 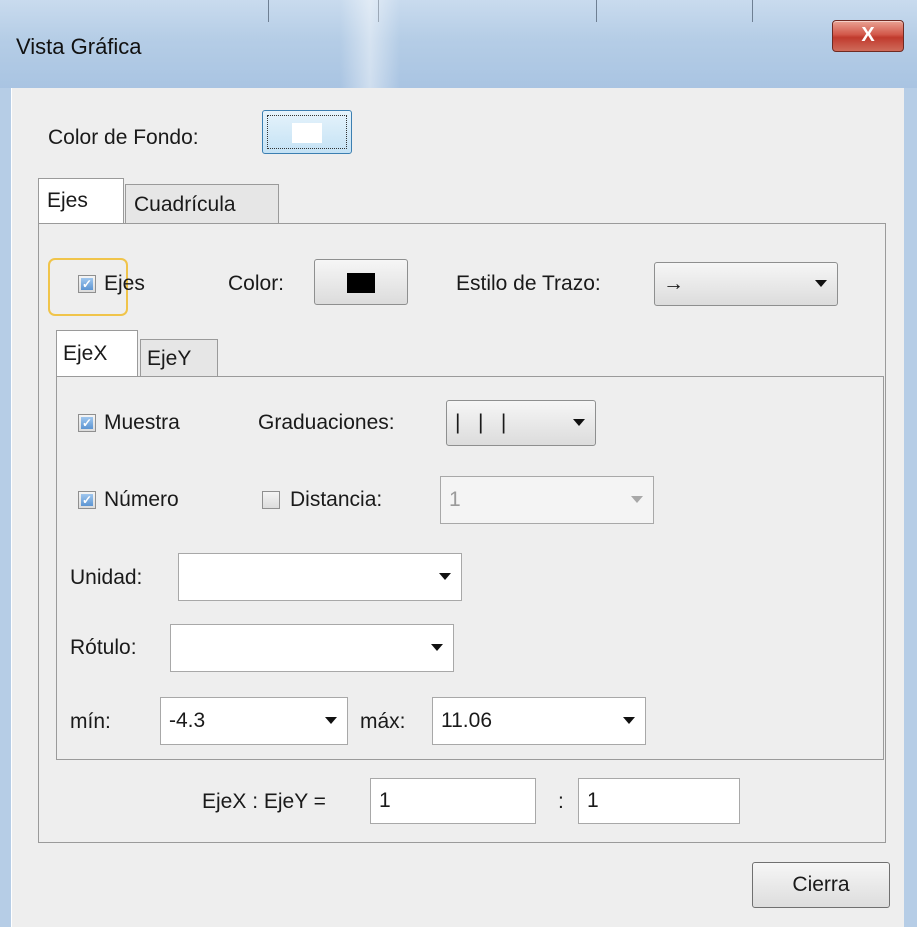 I want to click on axes-color-swatch, so click(x=361, y=283).